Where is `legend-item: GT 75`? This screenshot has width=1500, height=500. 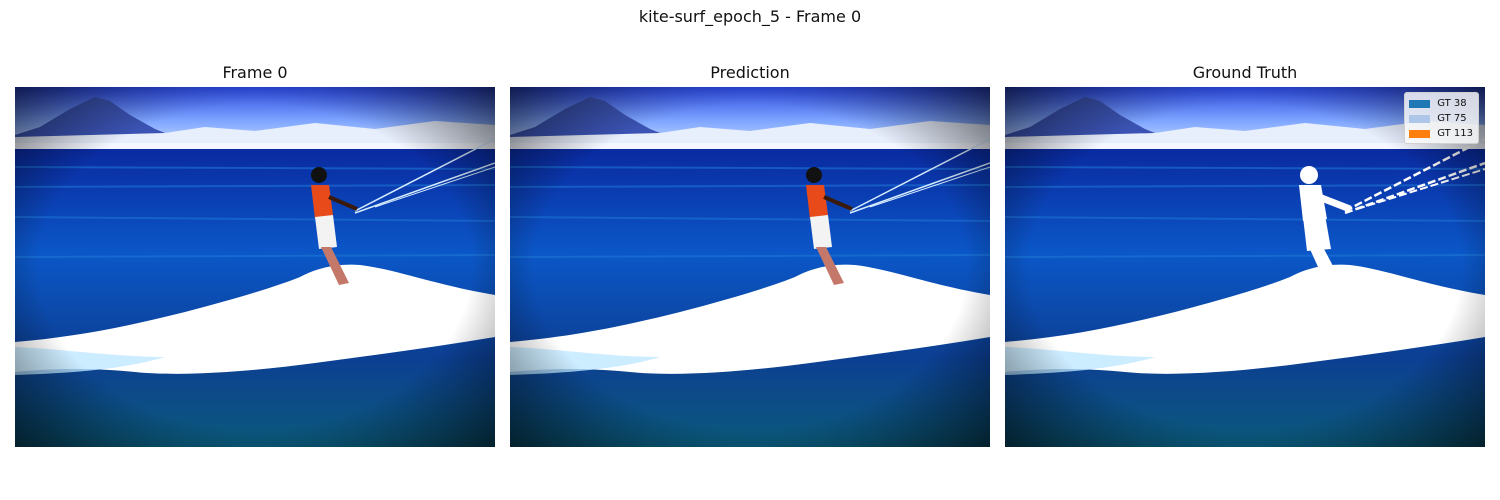
legend-item: GT 75 is located at coordinates (1441, 118).